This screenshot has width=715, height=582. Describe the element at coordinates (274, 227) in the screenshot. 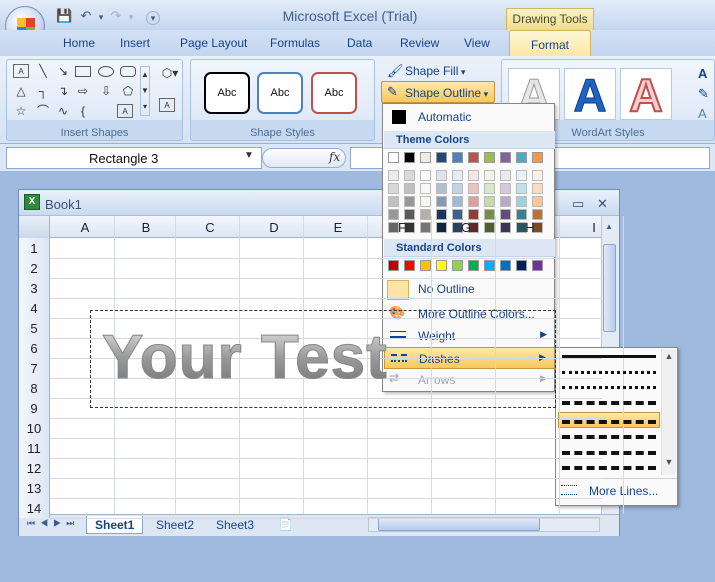

I see `column-header-d: D` at that location.